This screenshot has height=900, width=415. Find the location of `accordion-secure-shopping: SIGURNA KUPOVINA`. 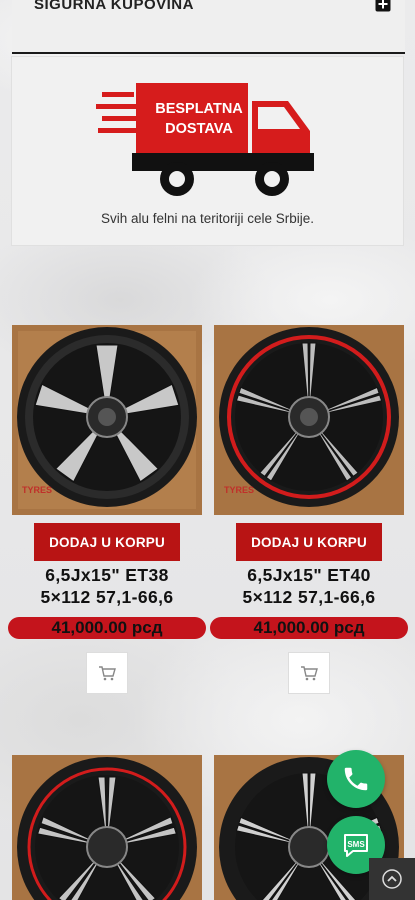

accordion-secure-shopping: SIGURNA KUPOVINA is located at coordinates (208, 27).